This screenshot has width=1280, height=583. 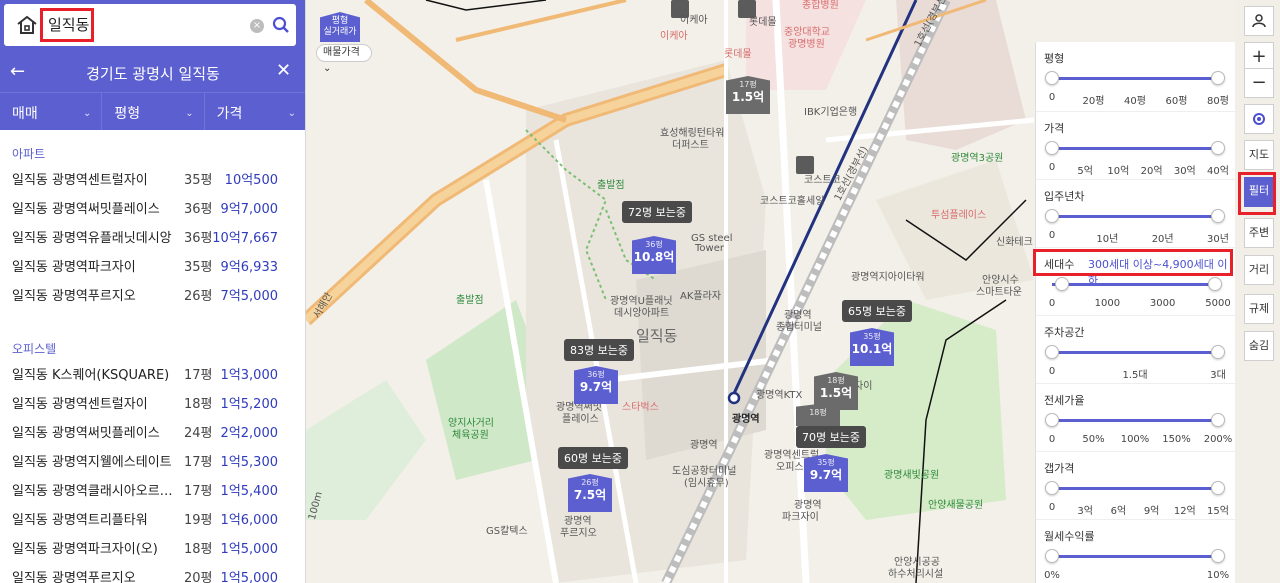 What do you see at coordinates (977, 159) in the screenshot?
I see `station3-park-label: 광명역3공원` at bounding box center [977, 159].